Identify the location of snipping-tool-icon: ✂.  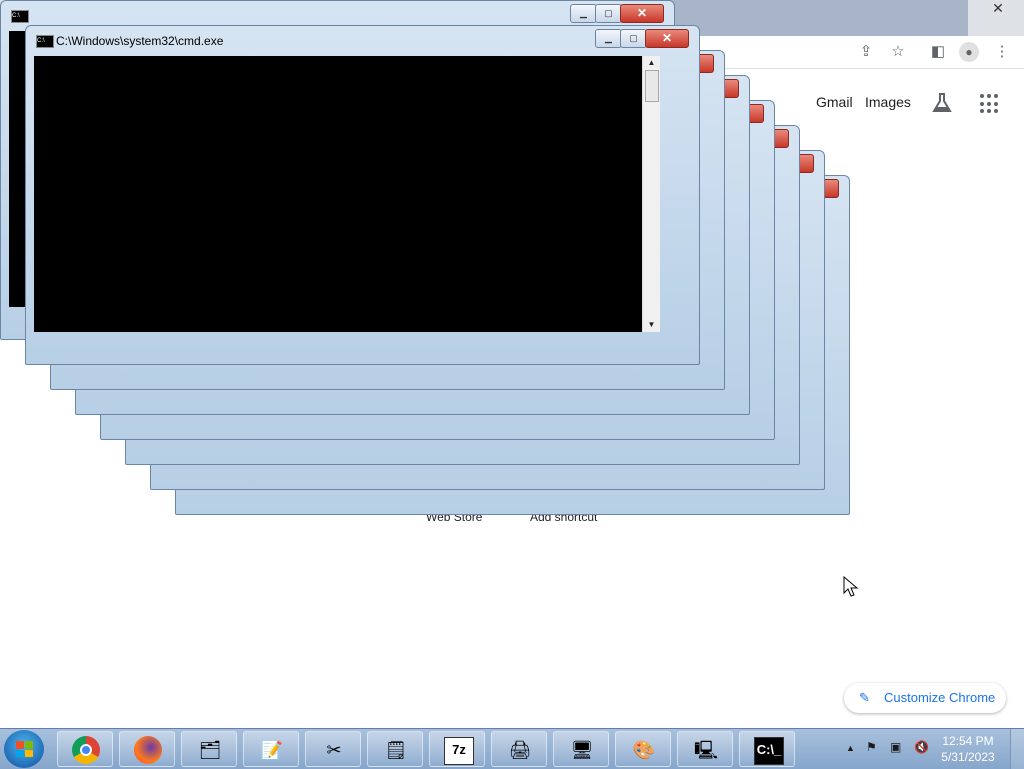
(334, 750).